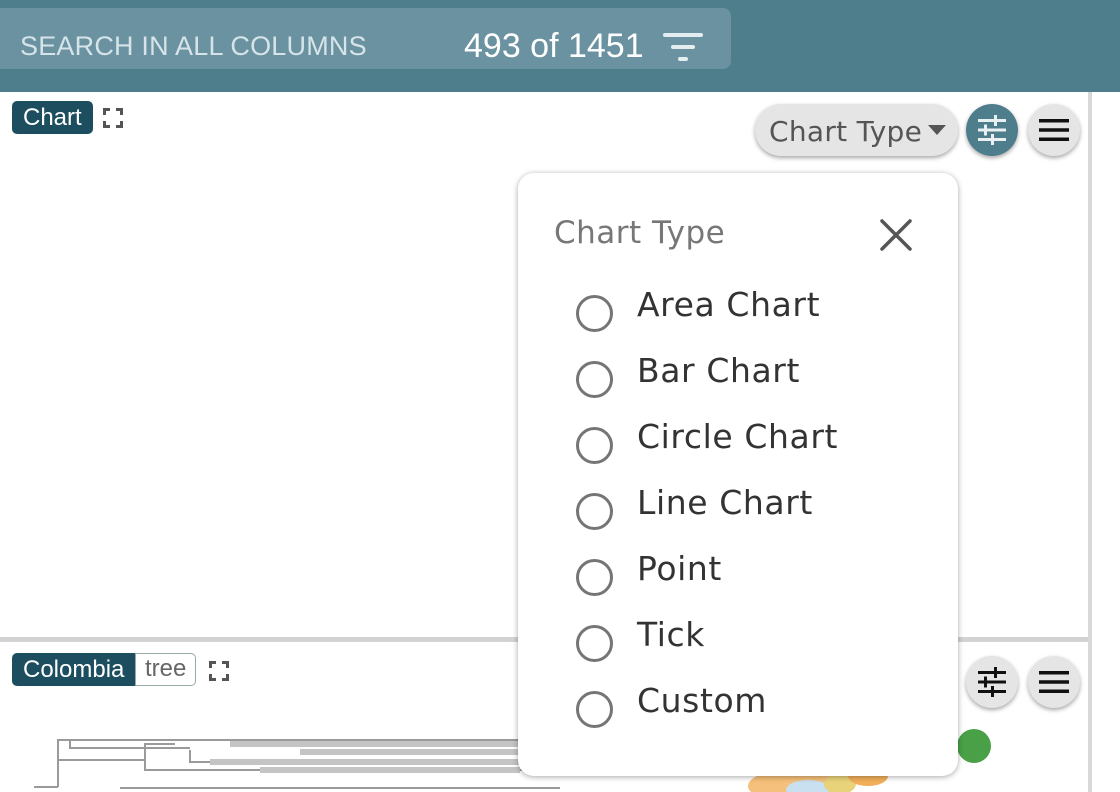 The width and height of the screenshot is (1120, 792). Describe the element at coordinates (937, 130) in the screenshot. I see `caret-down-icon` at that location.